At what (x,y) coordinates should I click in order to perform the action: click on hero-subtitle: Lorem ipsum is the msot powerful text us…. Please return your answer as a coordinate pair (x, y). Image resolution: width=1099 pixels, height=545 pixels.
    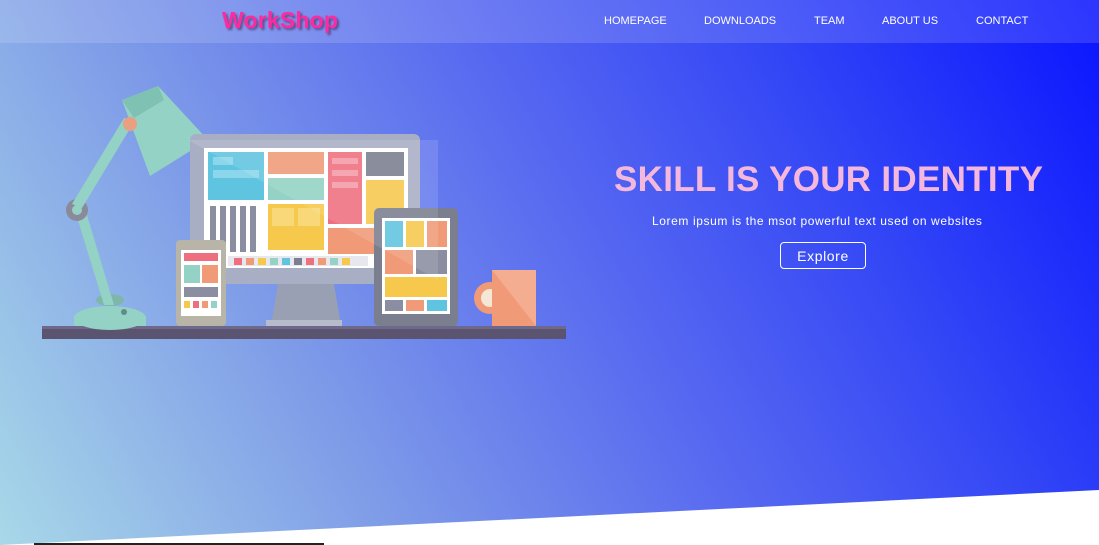
    Looking at the image, I should click on (817, 221).